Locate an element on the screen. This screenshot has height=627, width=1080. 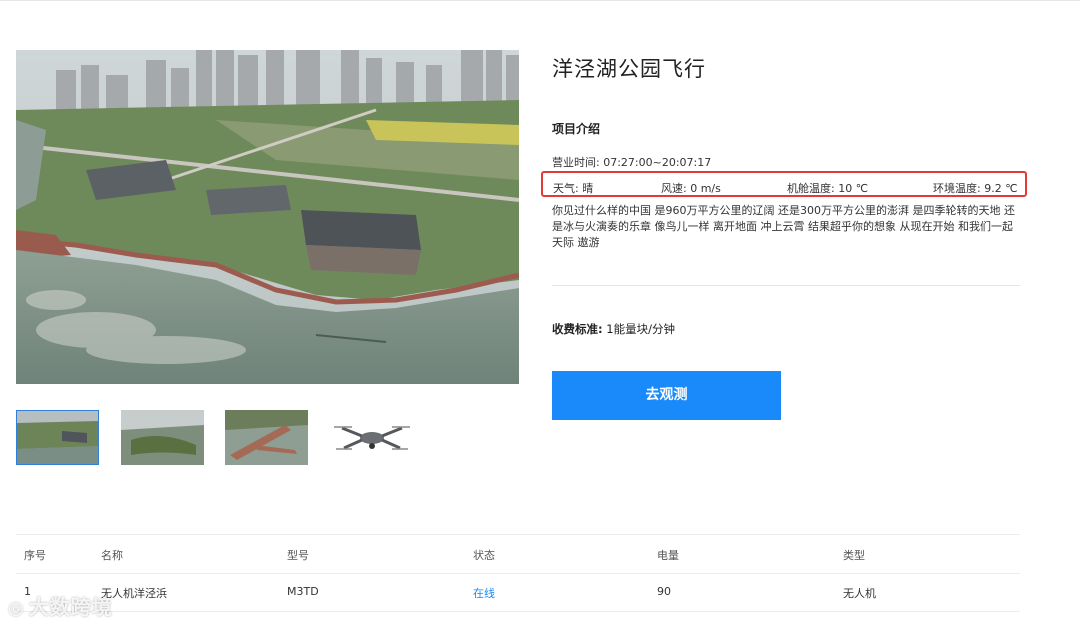
weather-label: 天气: is located at coordinates (566, 188).